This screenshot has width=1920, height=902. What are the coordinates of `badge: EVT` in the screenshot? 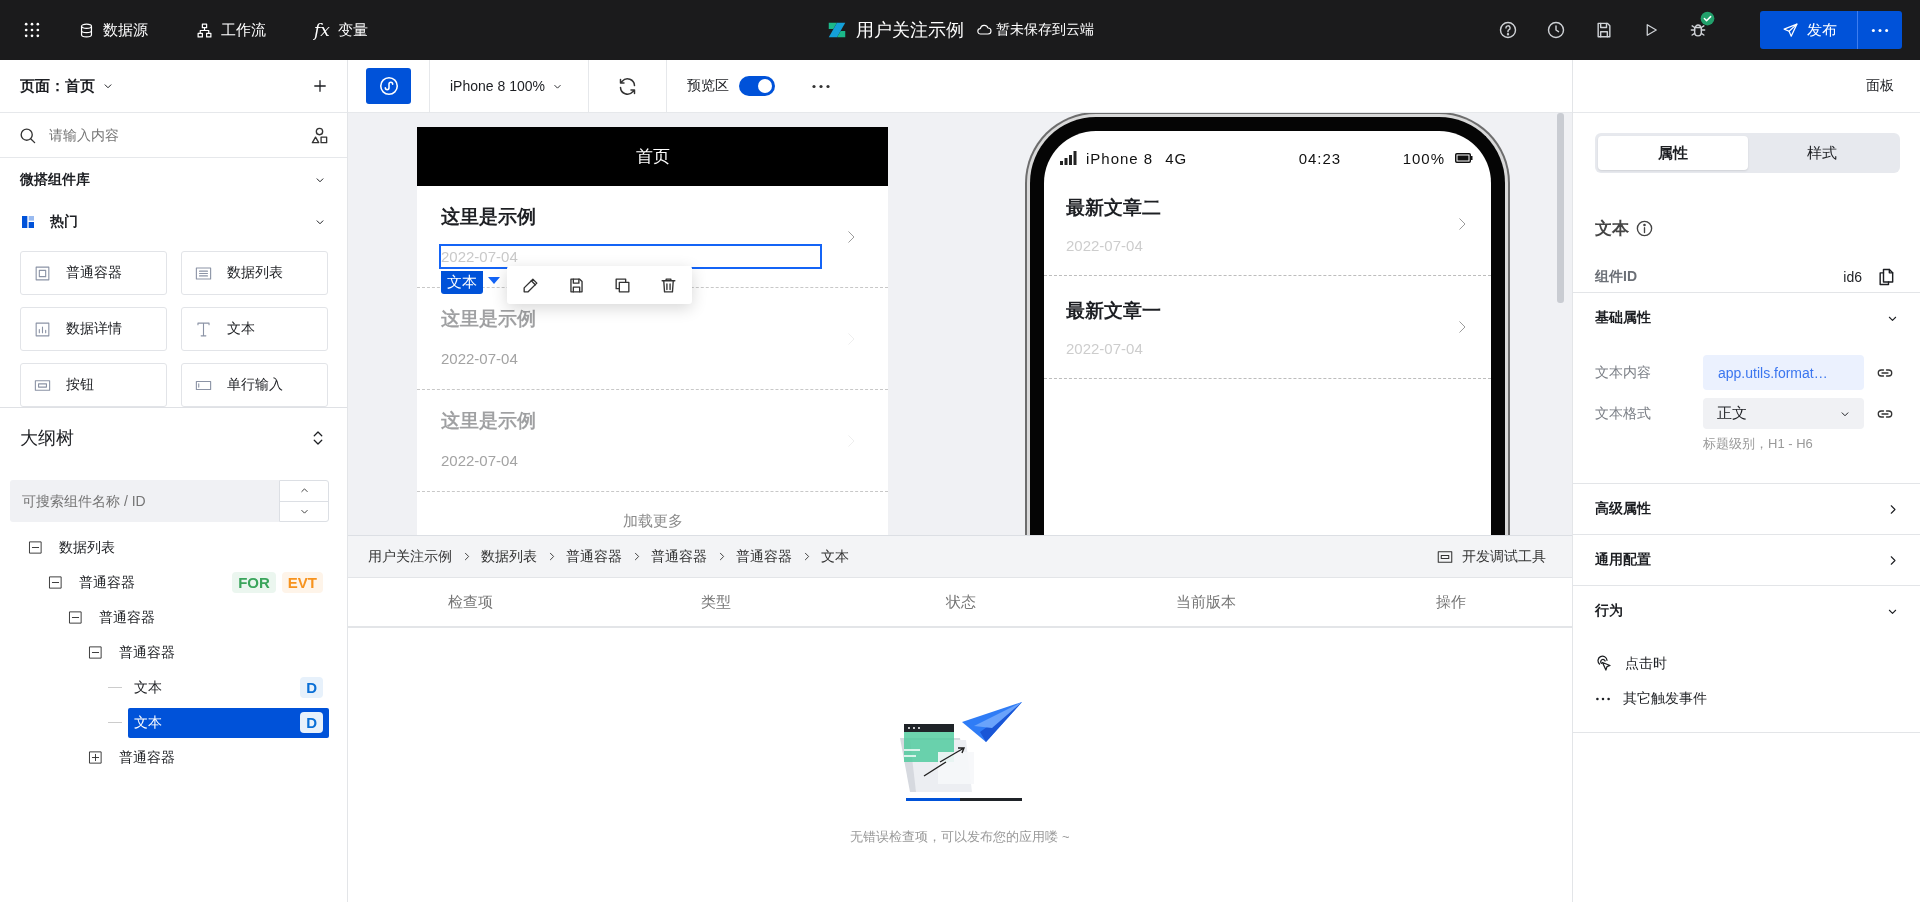 It's located at (302, 582).